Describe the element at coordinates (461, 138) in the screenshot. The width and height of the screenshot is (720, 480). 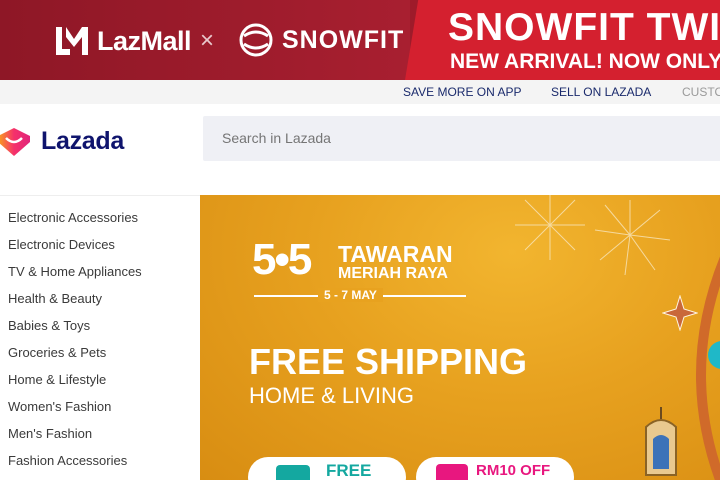
I see `search-input: Search in Lazada` at that location.